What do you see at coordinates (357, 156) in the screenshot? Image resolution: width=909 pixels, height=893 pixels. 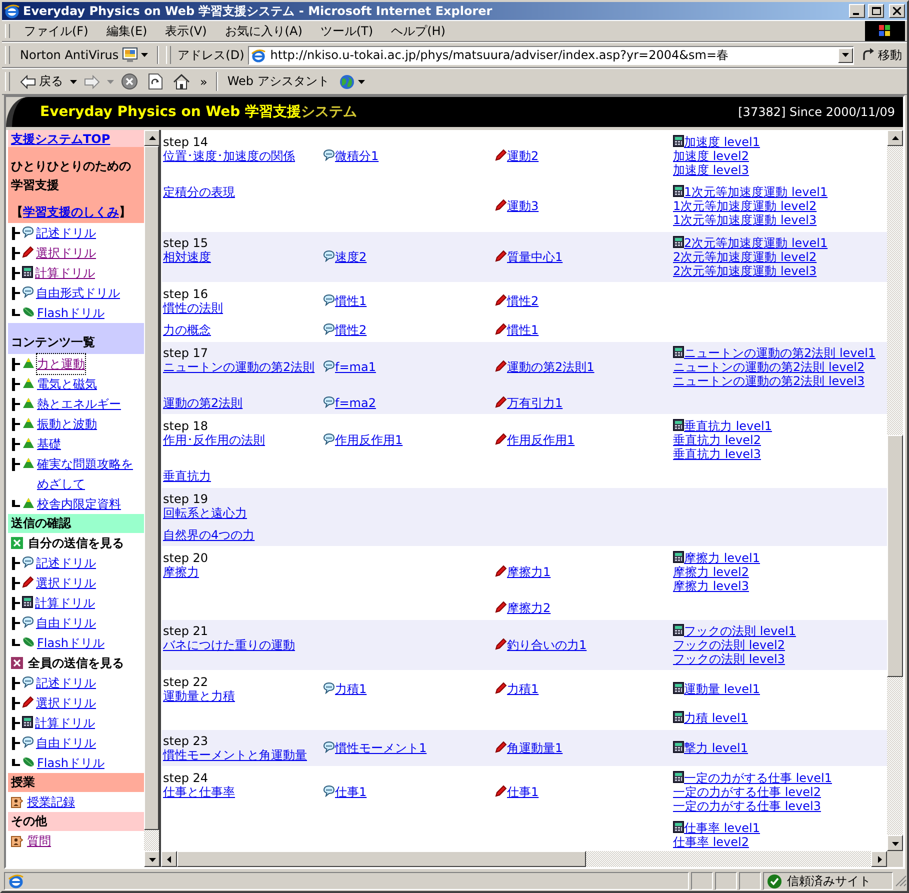 I see `description-drill-link: 微積分1` at bounding box center [357, 156].